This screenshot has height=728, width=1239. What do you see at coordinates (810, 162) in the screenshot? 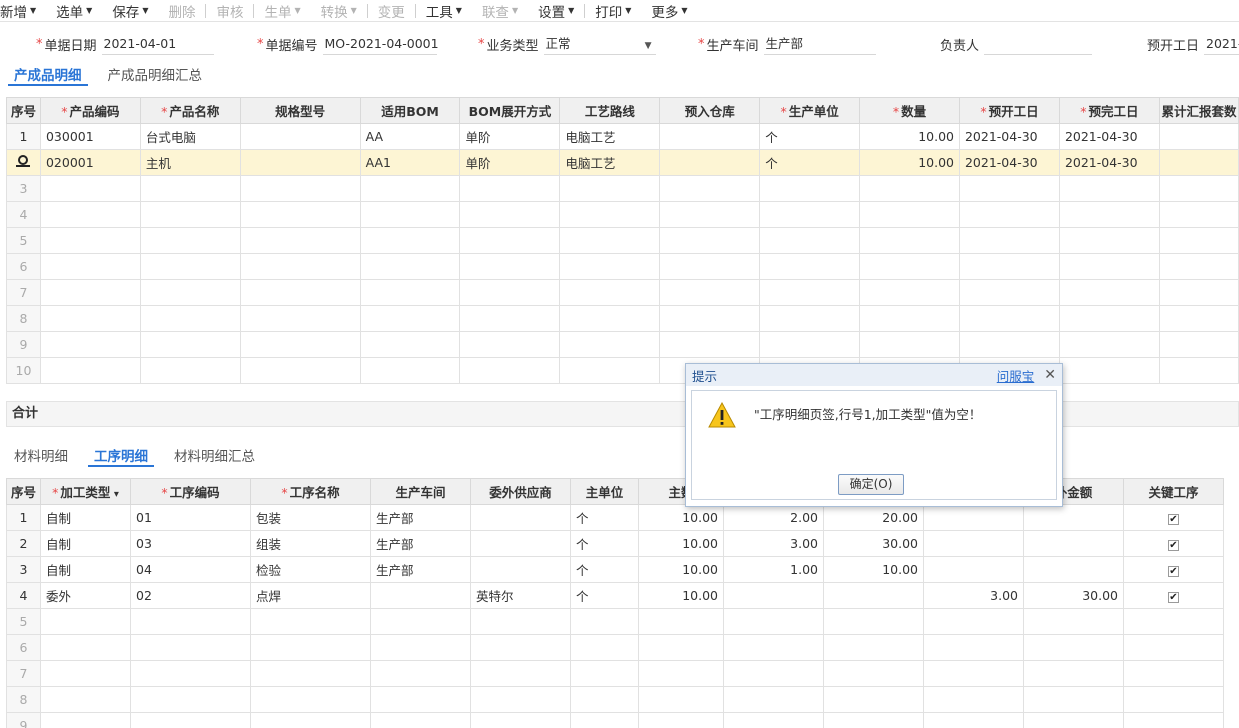
I see `product-cell: 个` at bounding box center [810, 162].